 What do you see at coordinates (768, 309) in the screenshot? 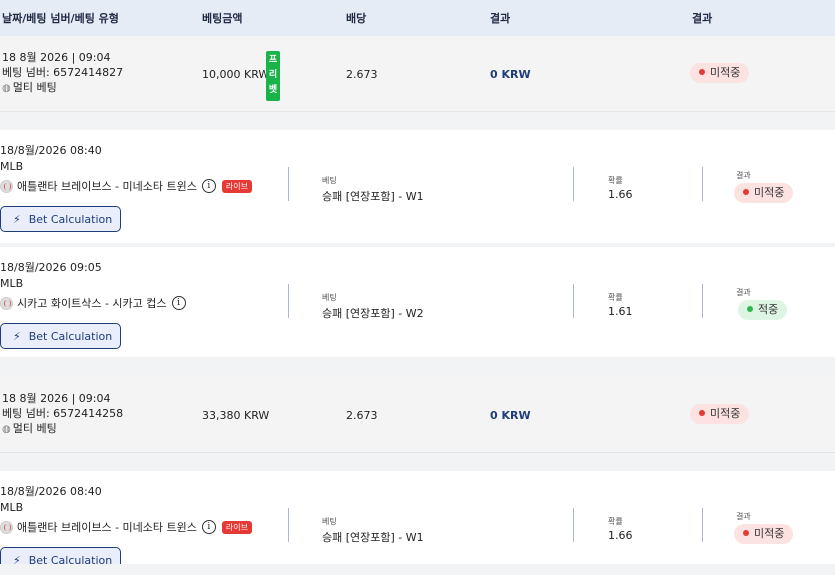
I see `status-text: 적중` at bounding box center [768, 309].